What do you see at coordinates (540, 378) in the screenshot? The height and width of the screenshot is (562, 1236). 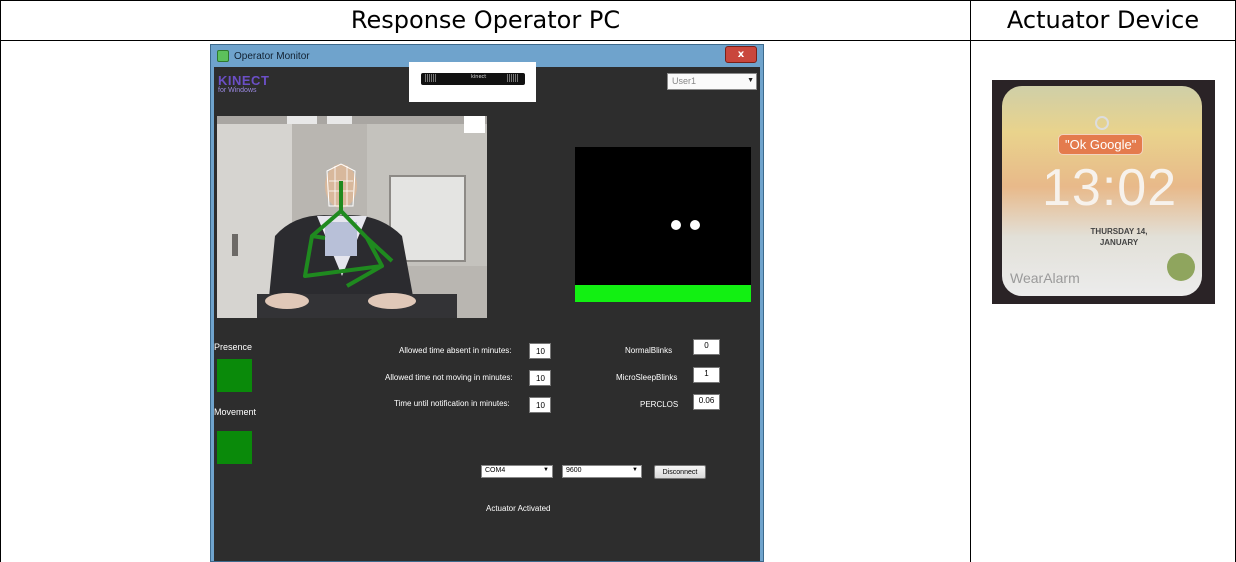 I see `not-moving-time-input: 10` at bounding box center [540, 378].